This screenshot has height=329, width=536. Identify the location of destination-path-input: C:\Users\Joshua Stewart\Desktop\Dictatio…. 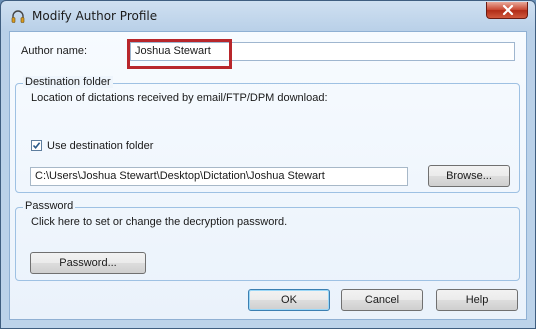
(219, 176).